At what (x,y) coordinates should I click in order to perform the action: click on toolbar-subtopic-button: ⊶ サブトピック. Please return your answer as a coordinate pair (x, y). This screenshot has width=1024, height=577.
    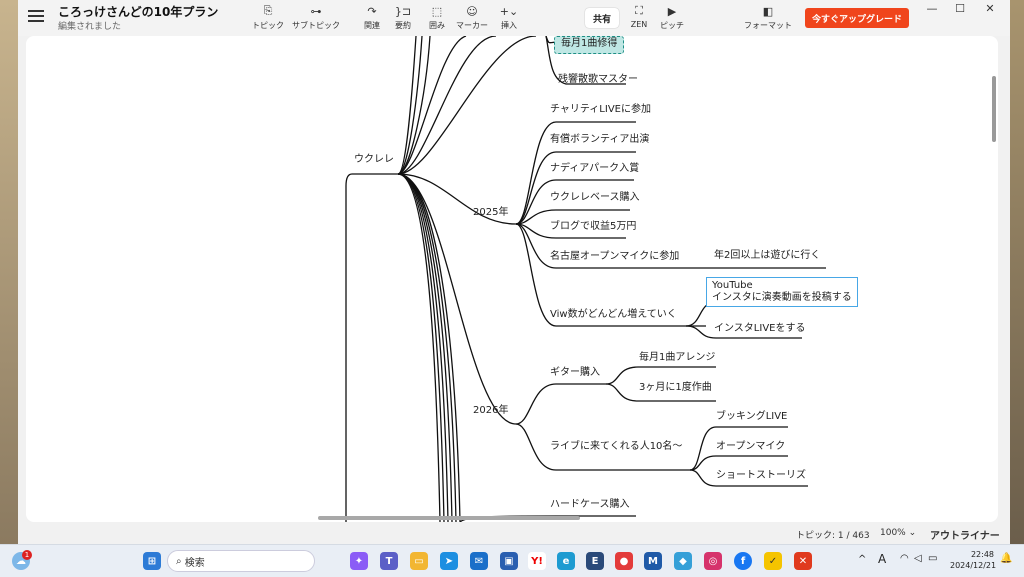
    Looking at the image, I should click on (316, 17).